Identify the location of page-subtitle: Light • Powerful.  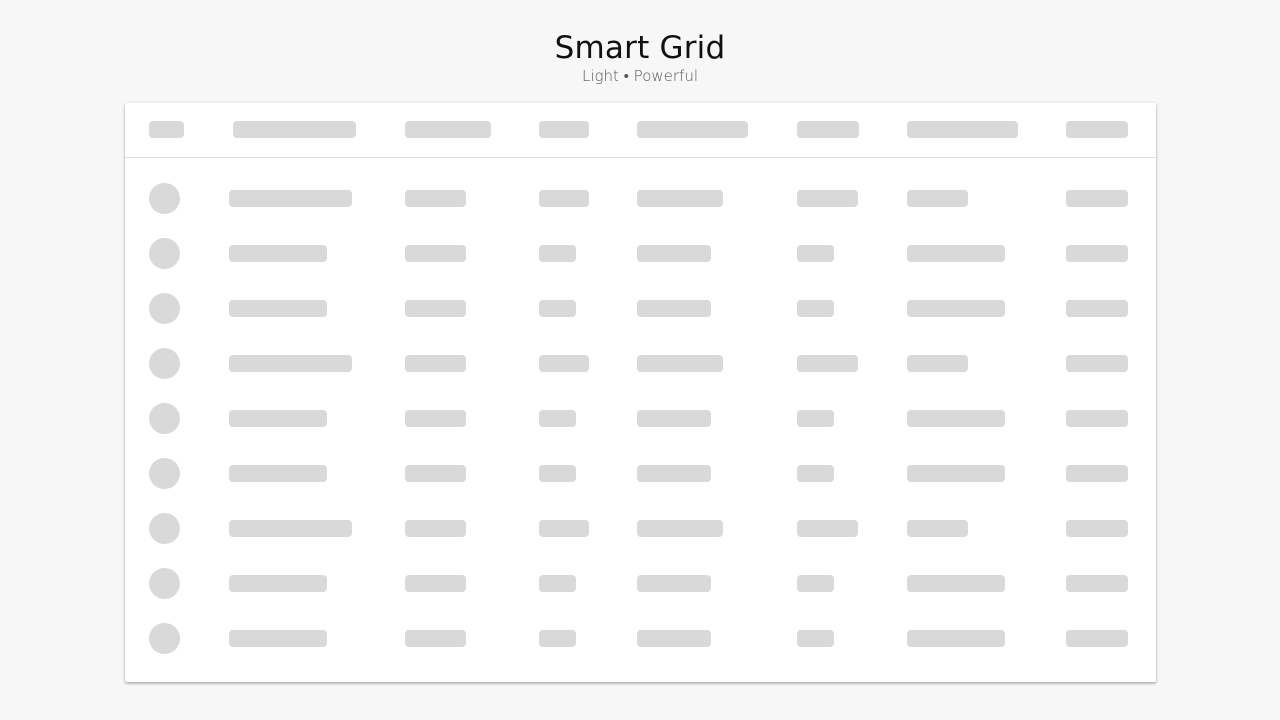
(639, 76).